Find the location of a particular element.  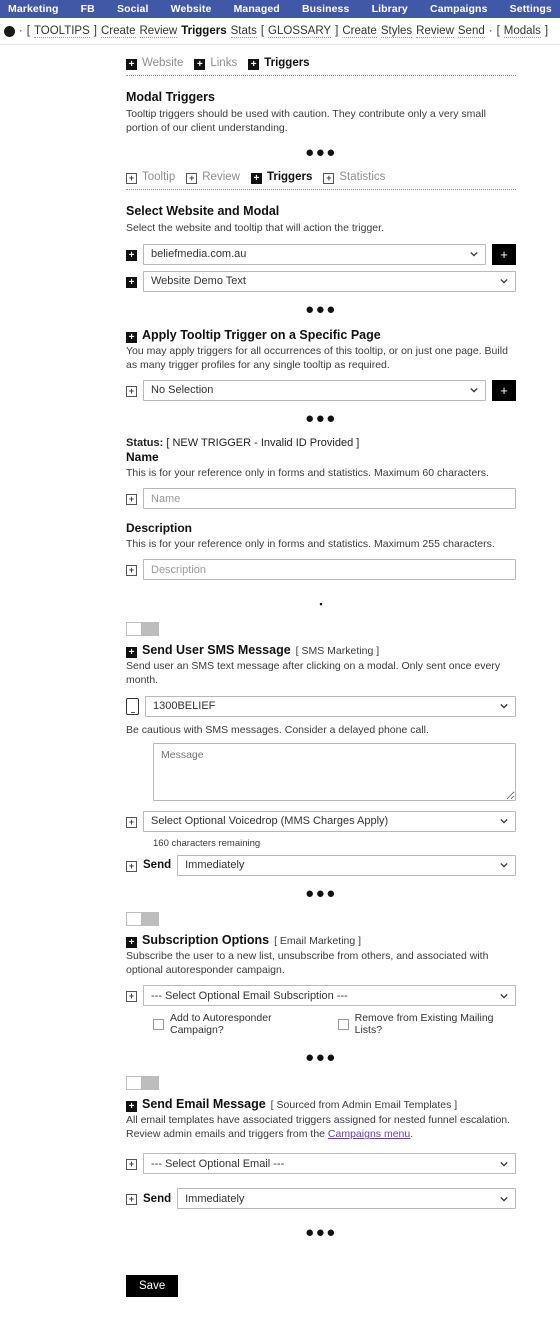

status-value: [ NEW TRIGGER - Invalid ID Provided ] is located at coordinates (263, 442).